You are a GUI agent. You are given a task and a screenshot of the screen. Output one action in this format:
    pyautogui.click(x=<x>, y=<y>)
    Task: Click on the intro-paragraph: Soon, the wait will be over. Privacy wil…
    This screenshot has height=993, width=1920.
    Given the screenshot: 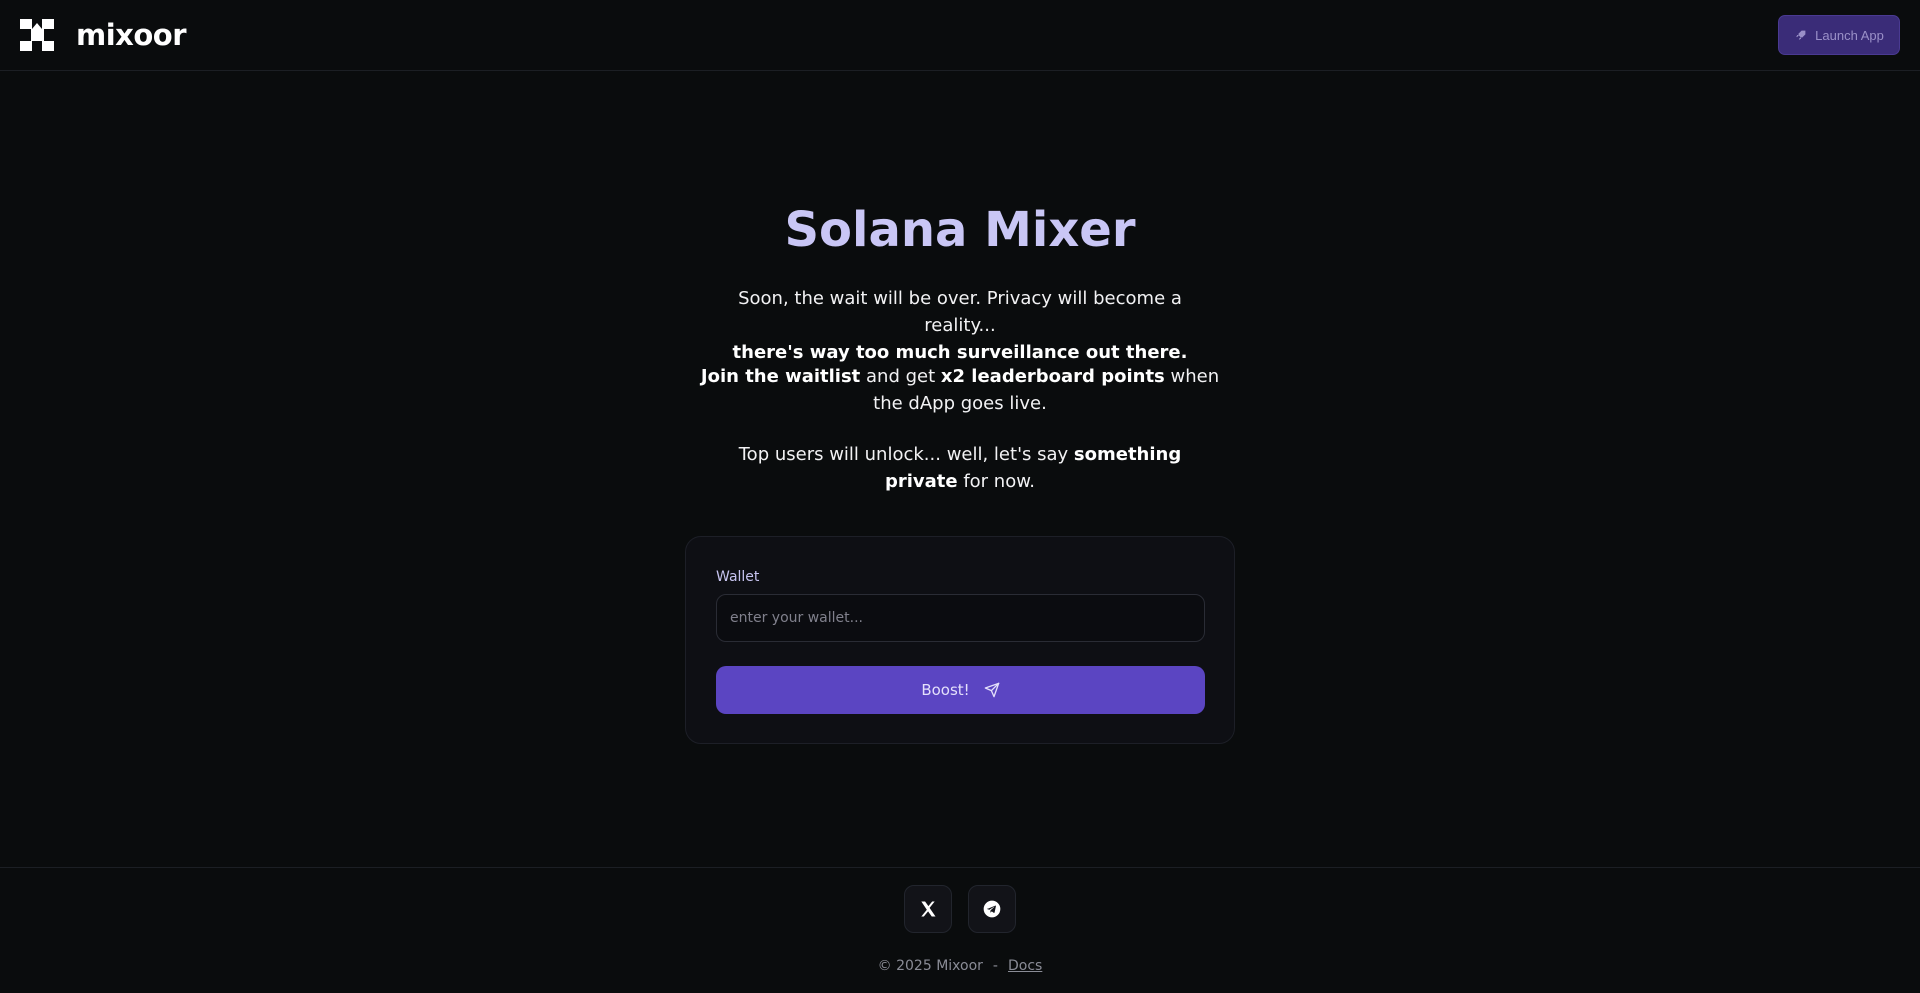 What is the action you would take?
    pyautogui.click(x=960, y=325)
    